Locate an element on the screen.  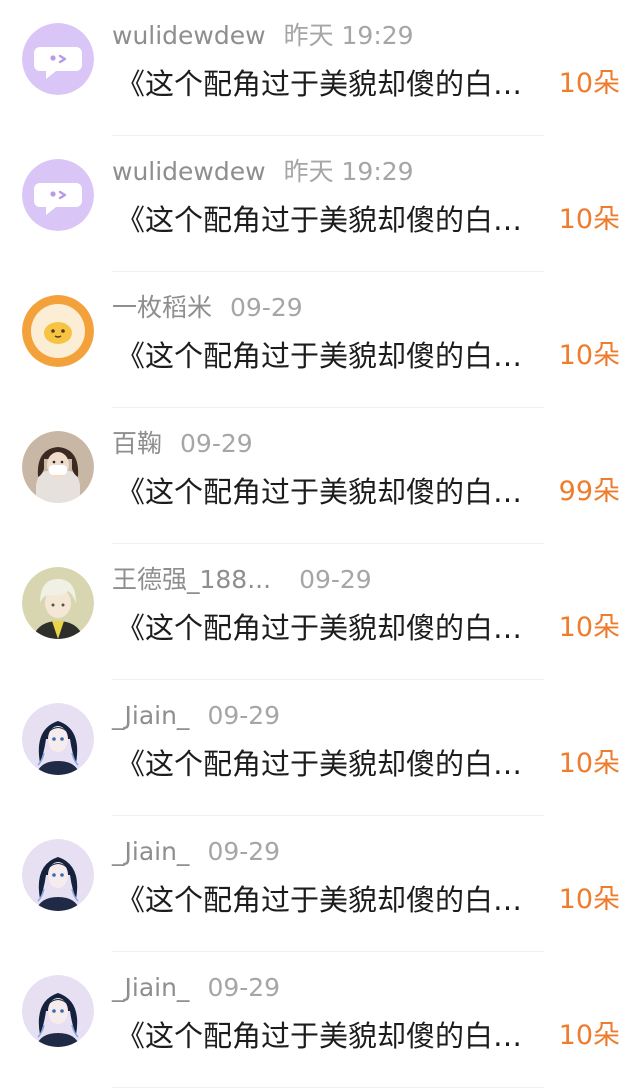
list-item: 百鞠 09-29 《这个配角过于美貌却傻的白月光》 99朵 is located at coordinates (320, 476).